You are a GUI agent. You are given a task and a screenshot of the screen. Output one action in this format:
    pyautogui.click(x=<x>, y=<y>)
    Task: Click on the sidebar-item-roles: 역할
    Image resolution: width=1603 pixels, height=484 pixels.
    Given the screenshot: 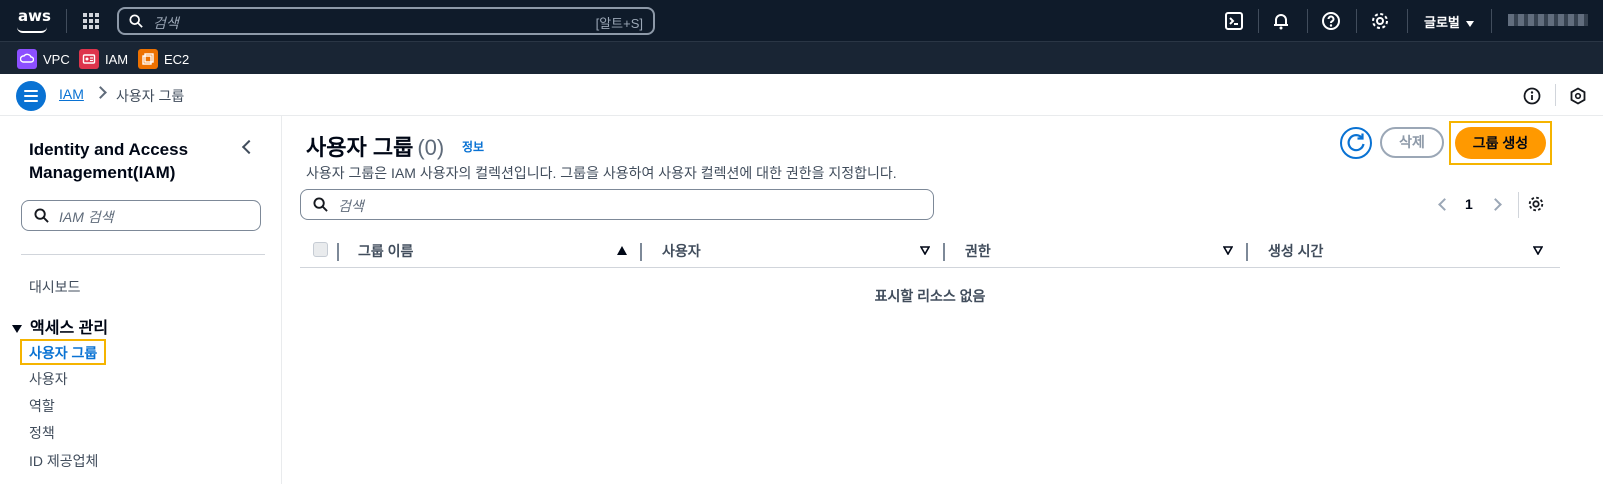 What is the action you would take?
    pyautogui.click(x=42, y=406)
    